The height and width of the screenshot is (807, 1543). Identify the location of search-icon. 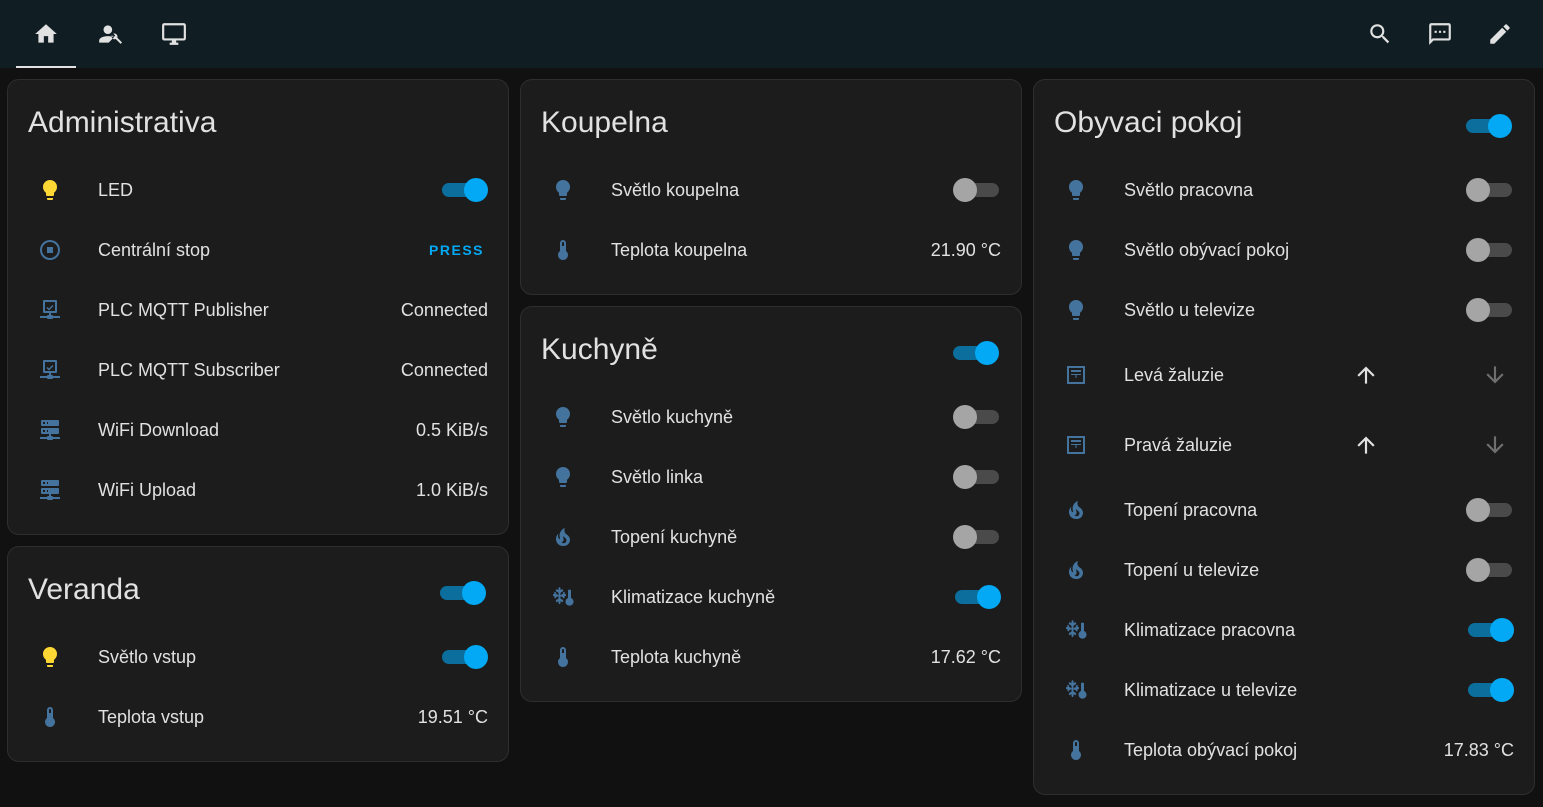
(1380, 34).